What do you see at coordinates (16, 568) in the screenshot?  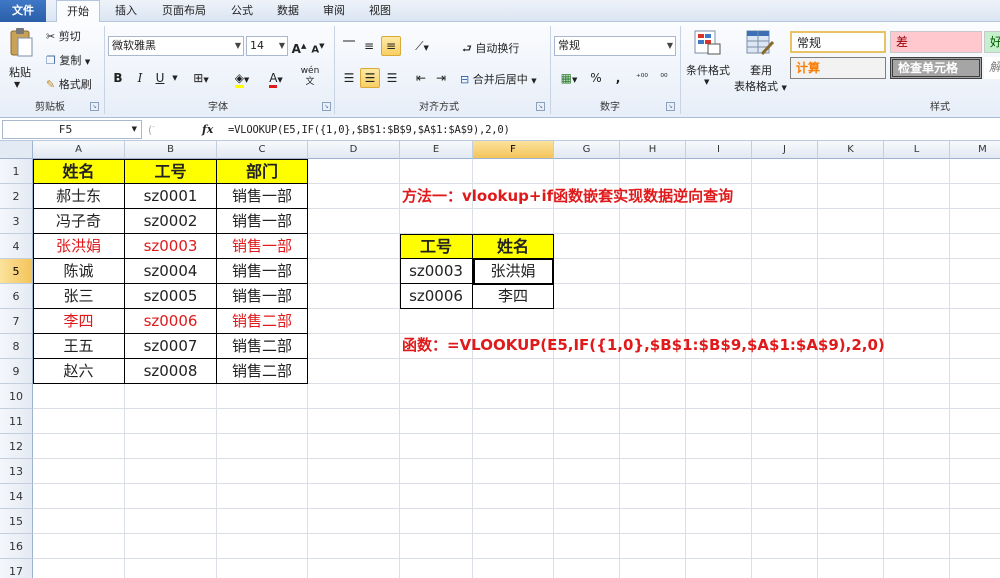 I see `row-header-17: 17` at bounding box center [16, 568].